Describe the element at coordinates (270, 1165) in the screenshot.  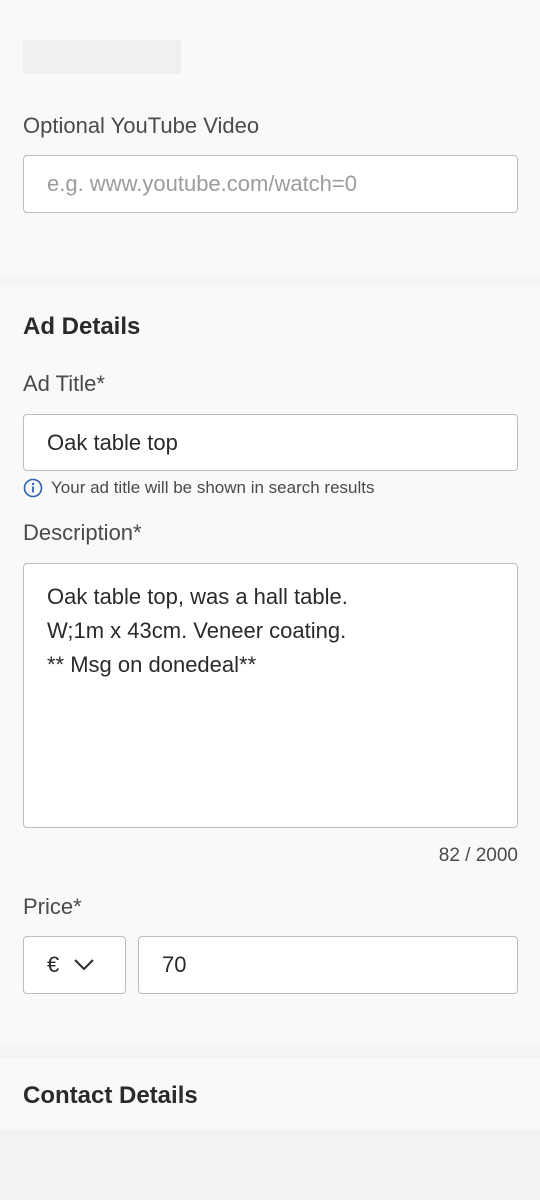
I see `bottom-area` at that location.